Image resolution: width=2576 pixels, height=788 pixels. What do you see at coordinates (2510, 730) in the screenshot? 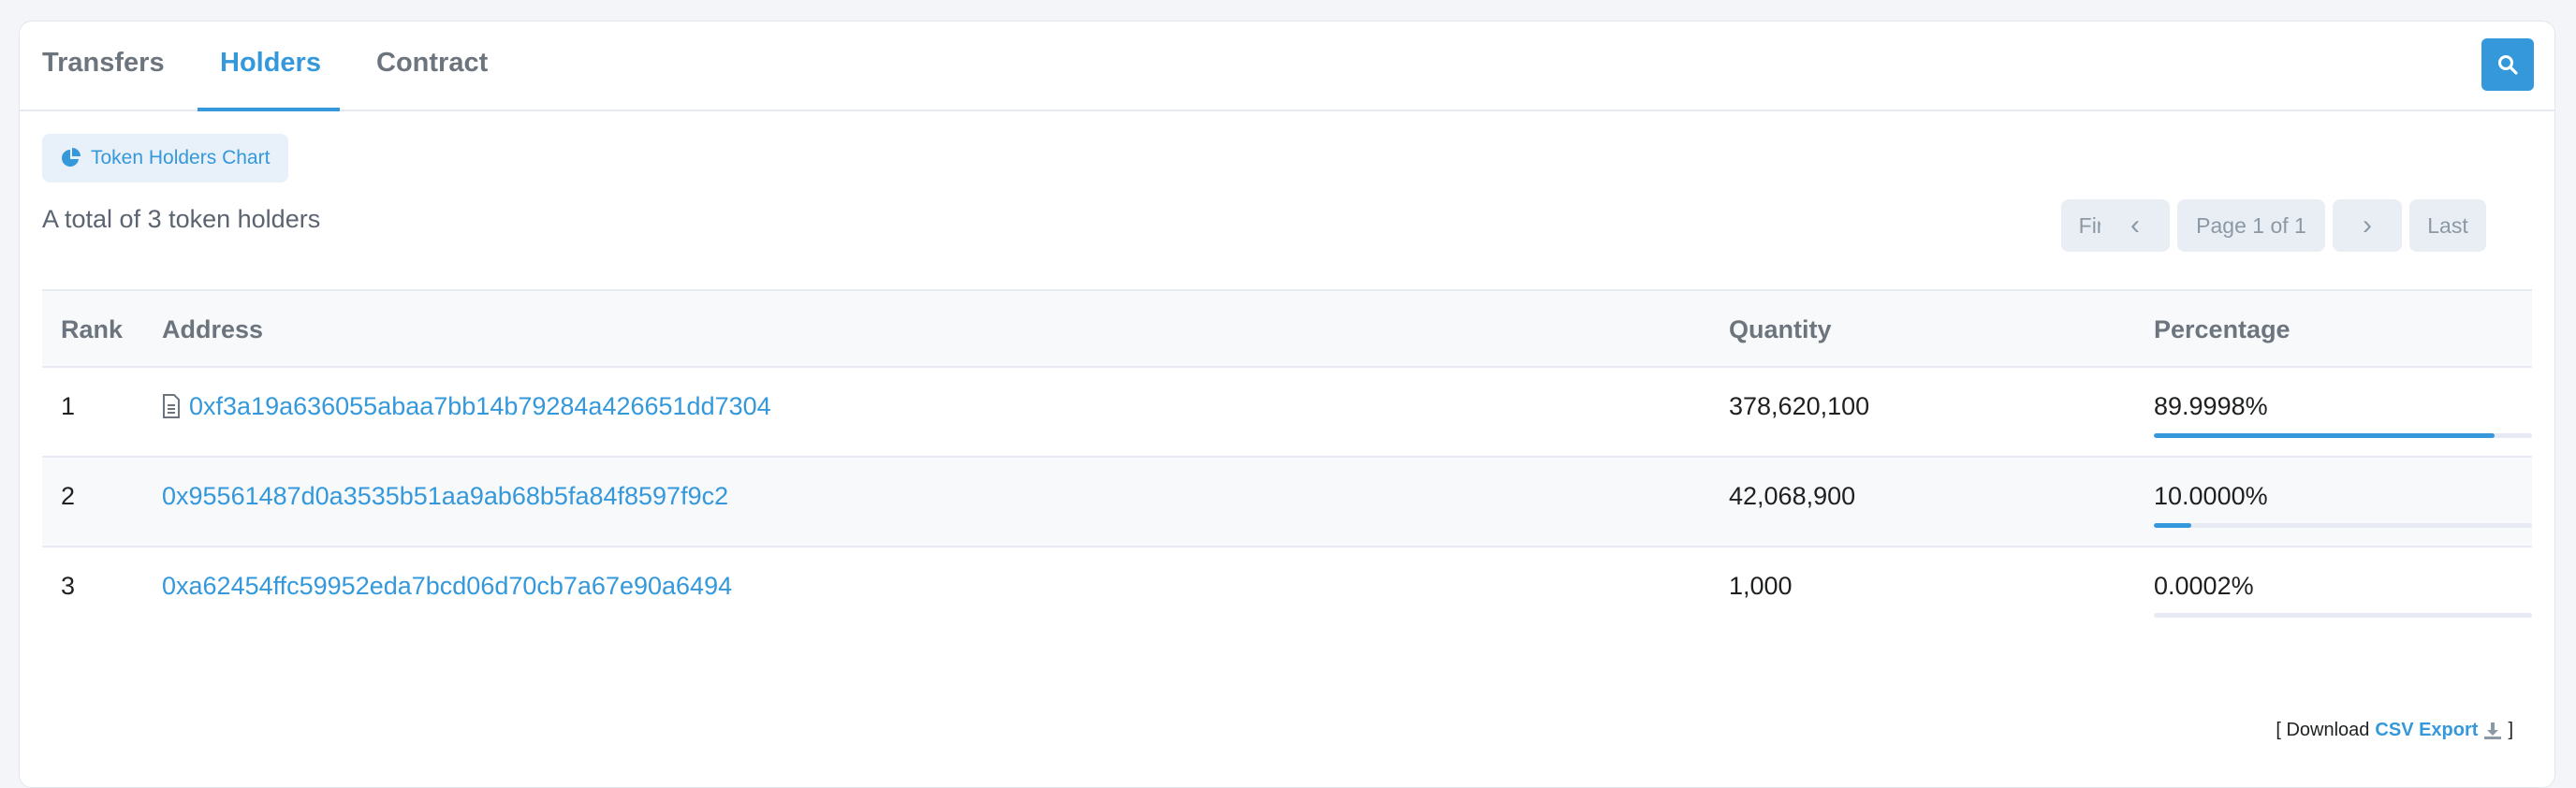
I see `download-suffix: ]` at bounding box center [2510, 730].